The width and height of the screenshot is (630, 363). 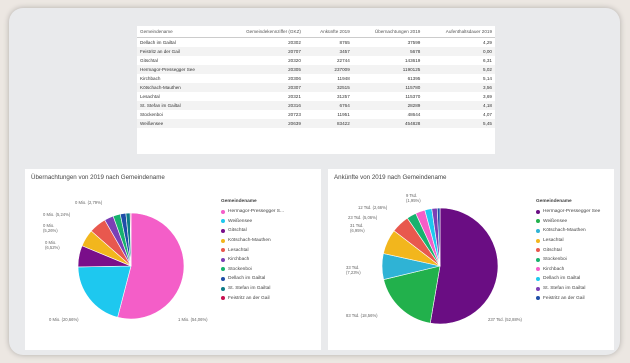 What do you see at coordinates (239, 201) in the screenshot?
I see `legend-title: Gemeindename` at bounding box center [239, 201].